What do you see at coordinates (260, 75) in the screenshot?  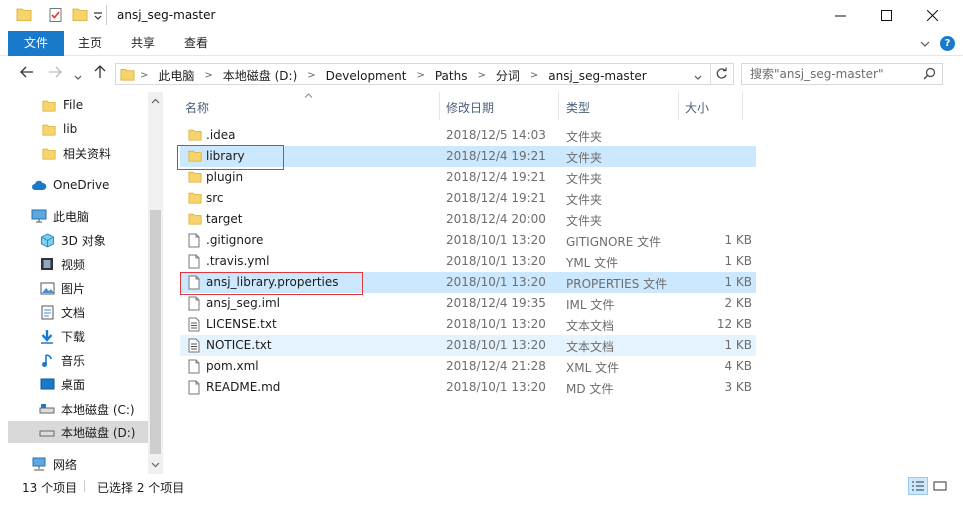 I see `breadcrumb-drive-d: 本地磁盘 (D:)` at bounding box center [260, 75].